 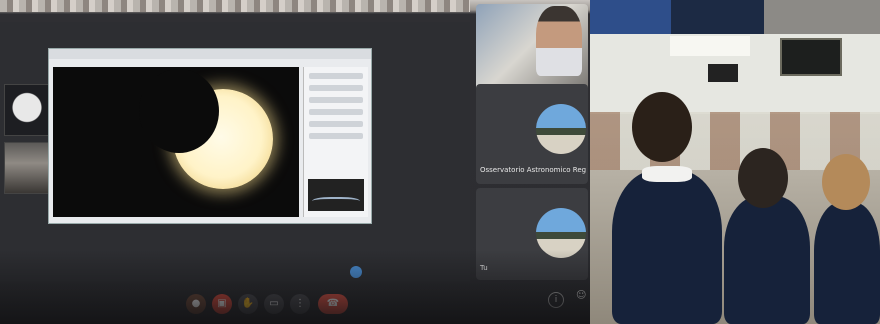 What do you see at coordinates (28, 139) in the screenshot?
I see `thumbnail-strip` at bounding box center [28, 139].